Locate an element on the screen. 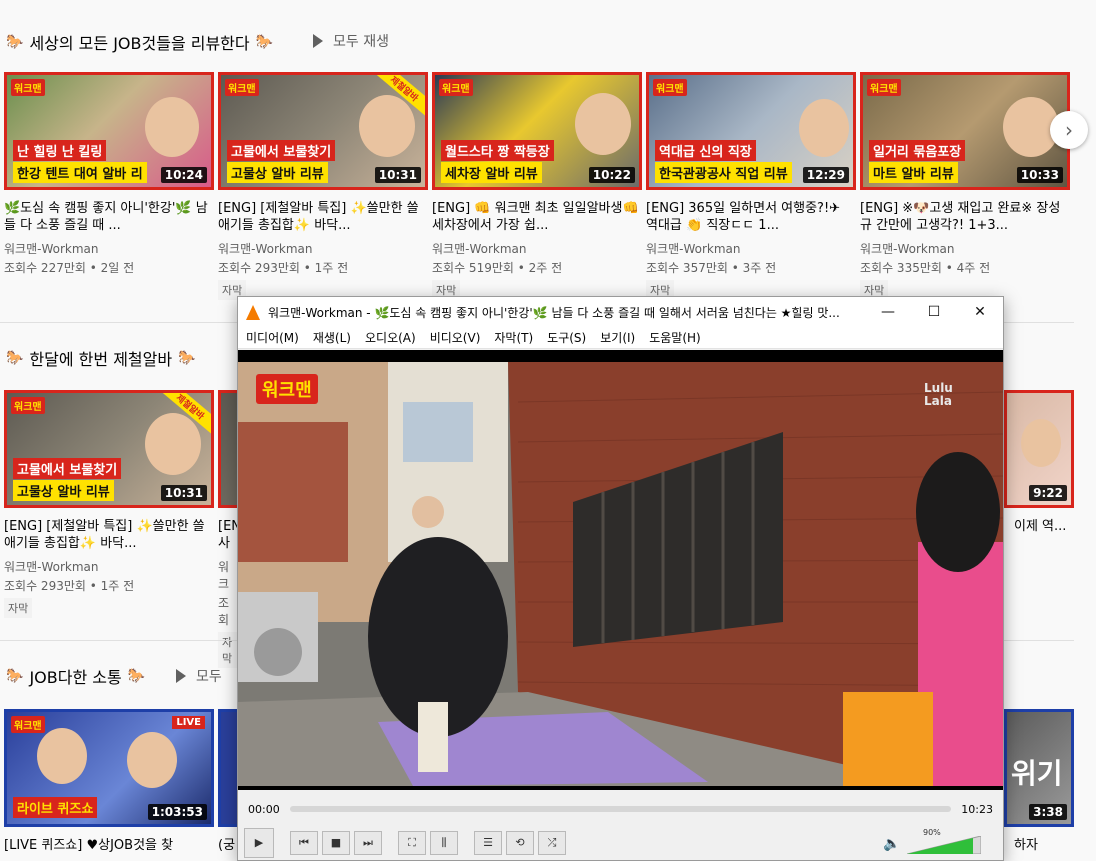  menu-video: 비디오(V) is located at coordinates (455, 337).